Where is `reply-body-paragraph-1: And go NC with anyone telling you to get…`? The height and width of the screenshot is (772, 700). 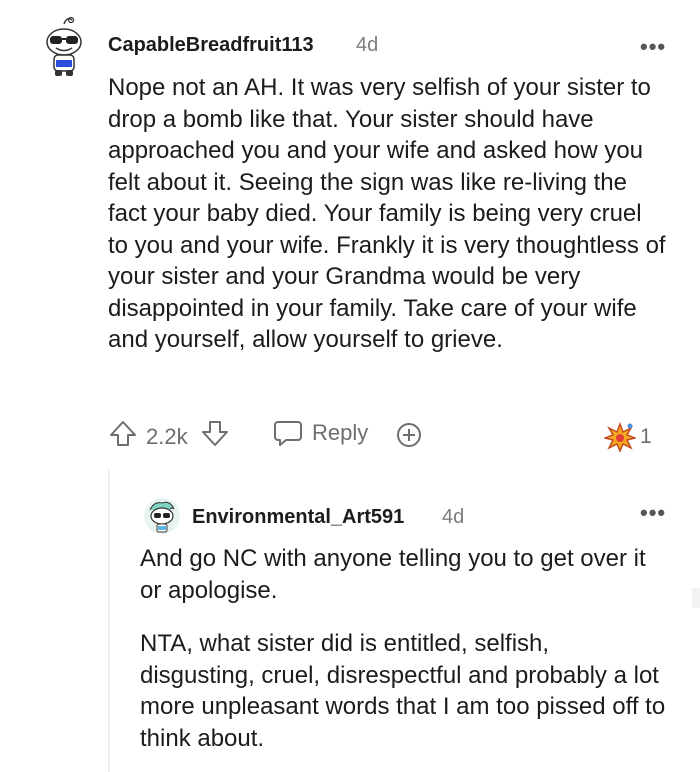
reply-body-paragraph-1: And go NC with anyone telling you to get… is located at coordinates (393, 574).